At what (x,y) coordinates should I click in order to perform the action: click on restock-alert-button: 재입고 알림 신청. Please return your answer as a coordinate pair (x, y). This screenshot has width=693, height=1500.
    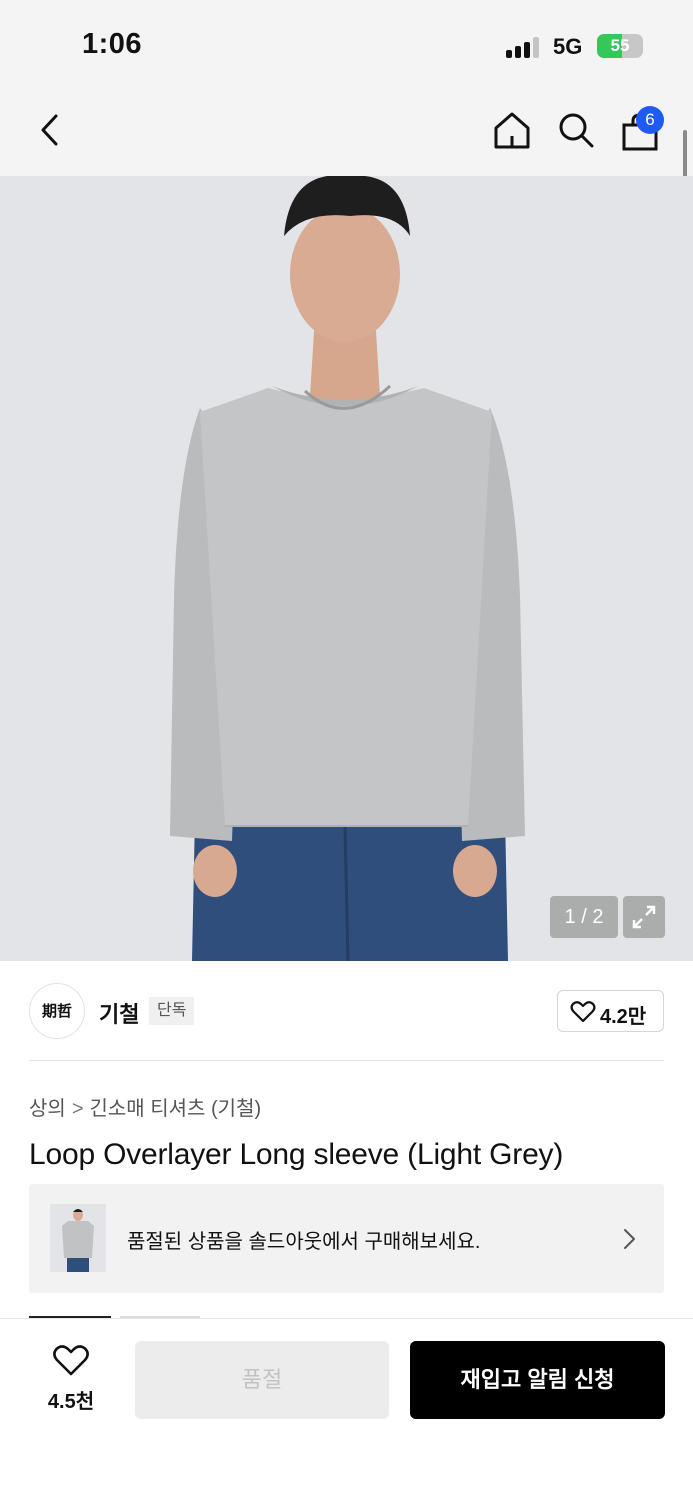
    Looking at the image, I should click on (537, 1380).